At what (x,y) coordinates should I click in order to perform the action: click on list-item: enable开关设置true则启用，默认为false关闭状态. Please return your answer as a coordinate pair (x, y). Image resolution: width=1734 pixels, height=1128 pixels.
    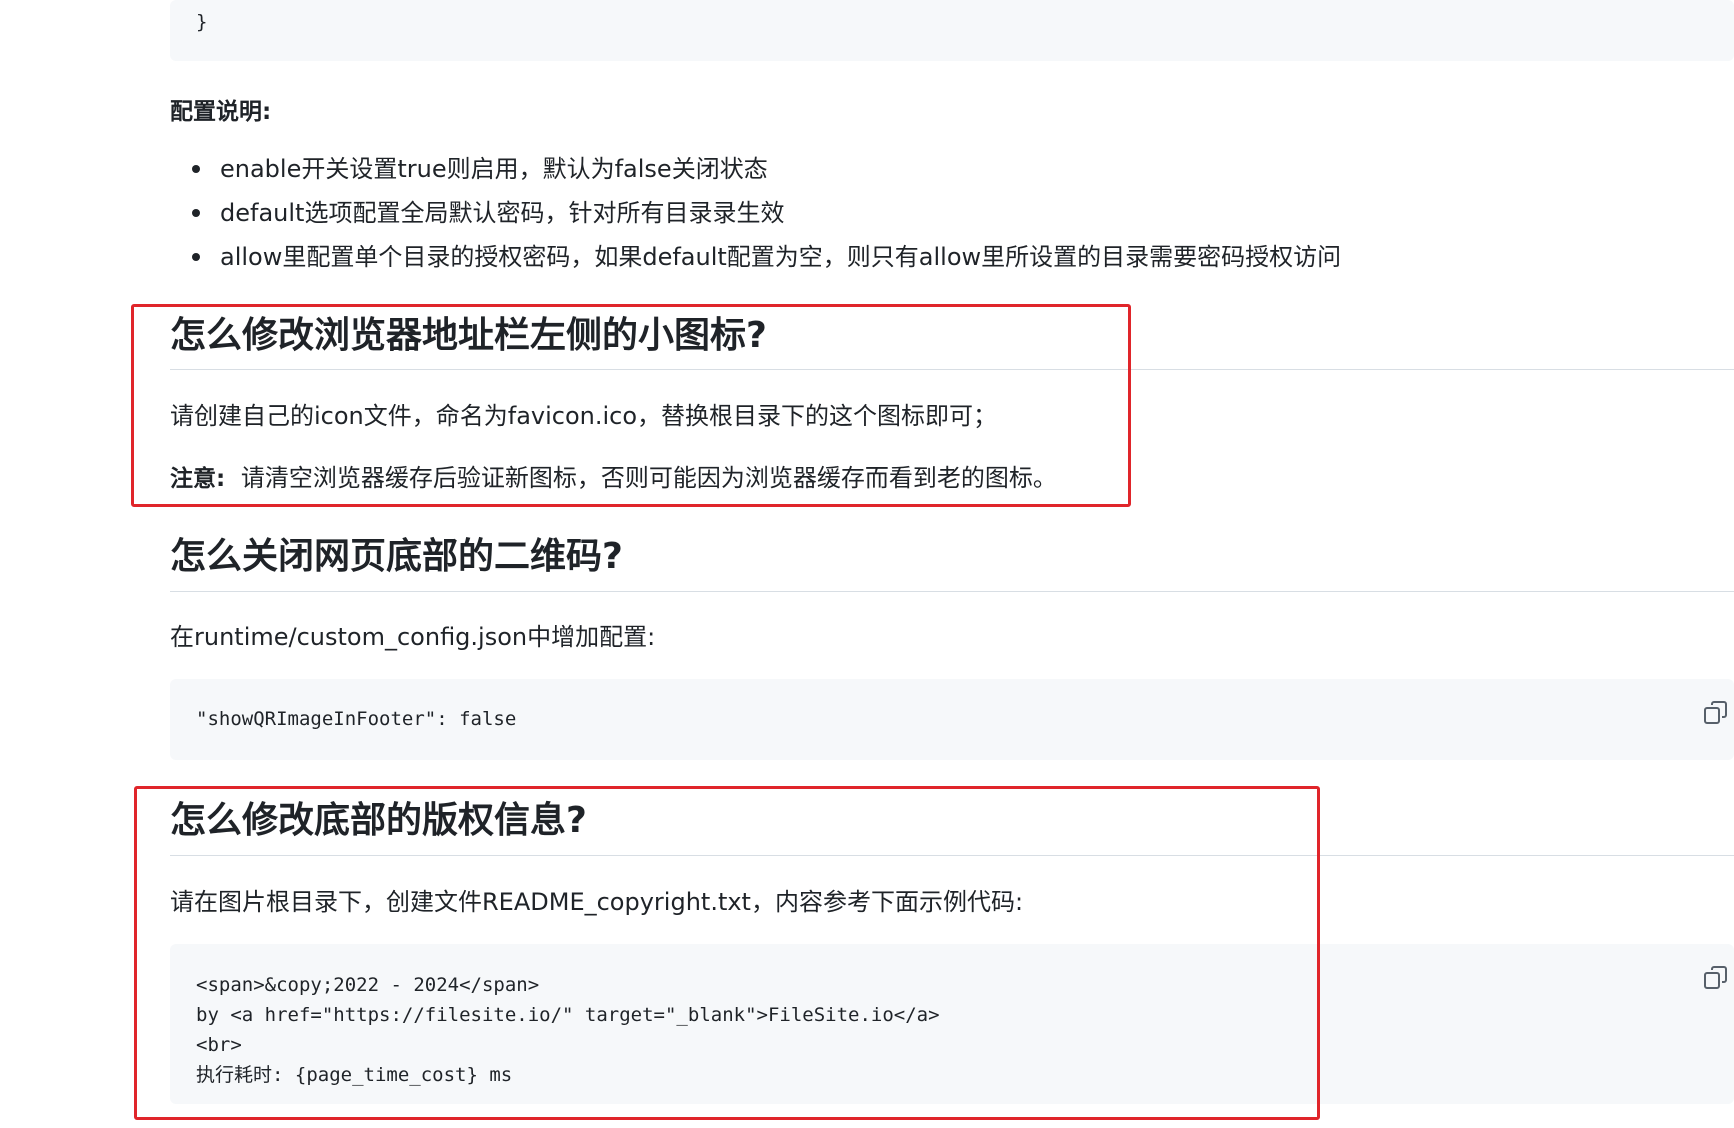
    Looking at the image, I should click on (755, 169).